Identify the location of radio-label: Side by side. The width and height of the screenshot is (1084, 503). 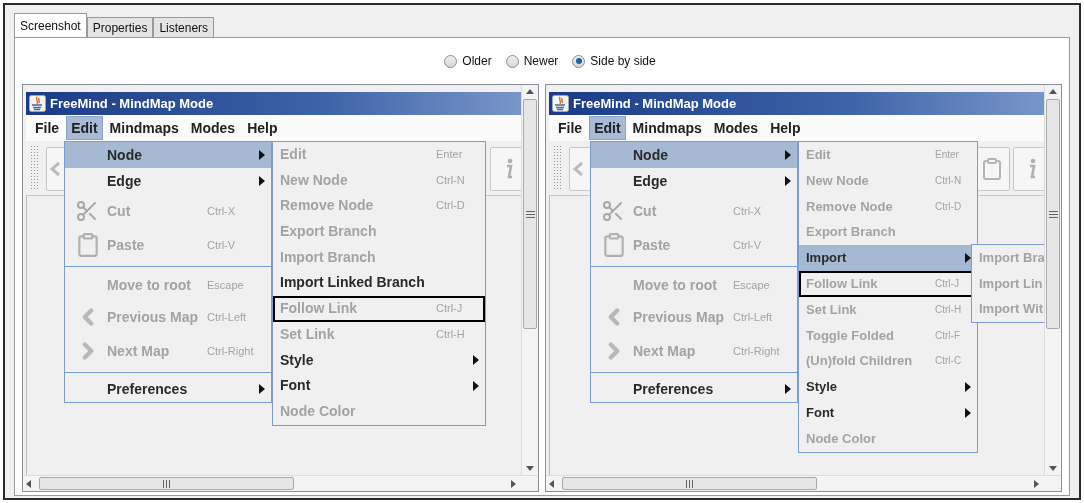
(623, 61).